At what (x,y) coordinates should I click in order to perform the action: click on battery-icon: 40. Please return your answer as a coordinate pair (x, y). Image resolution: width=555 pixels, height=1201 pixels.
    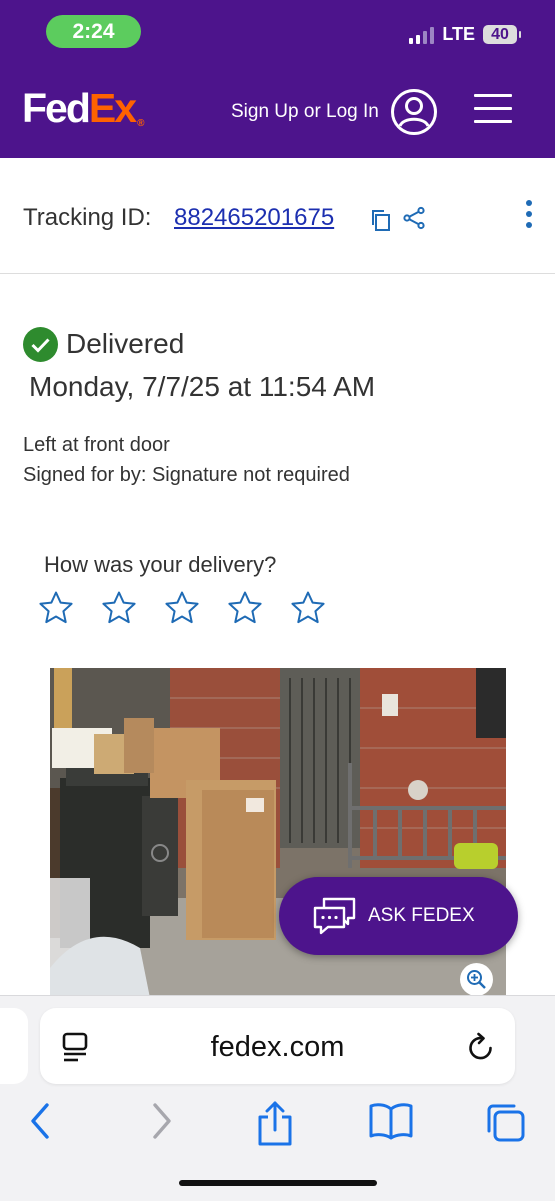
    Looking at the image, I should click on (502, 34).